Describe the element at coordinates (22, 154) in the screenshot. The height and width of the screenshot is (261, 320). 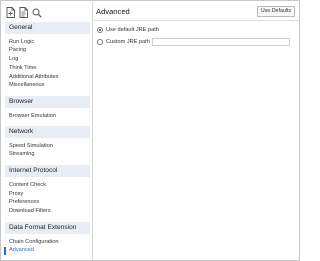
I see `sidebar-item-streaming: Streaming` at that location.